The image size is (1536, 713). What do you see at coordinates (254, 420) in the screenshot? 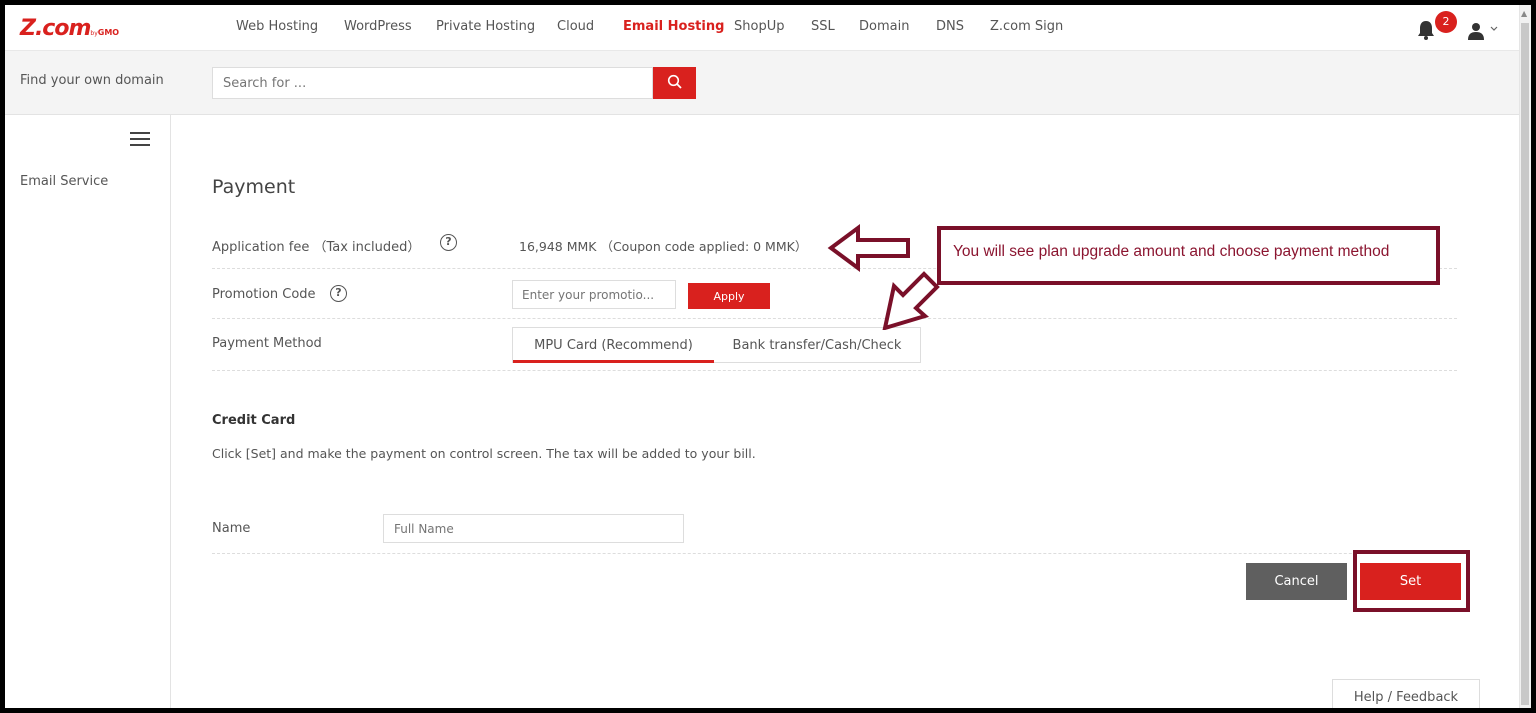
I see `credit-card-title: Credit Card` at bounding box center [254, 420].